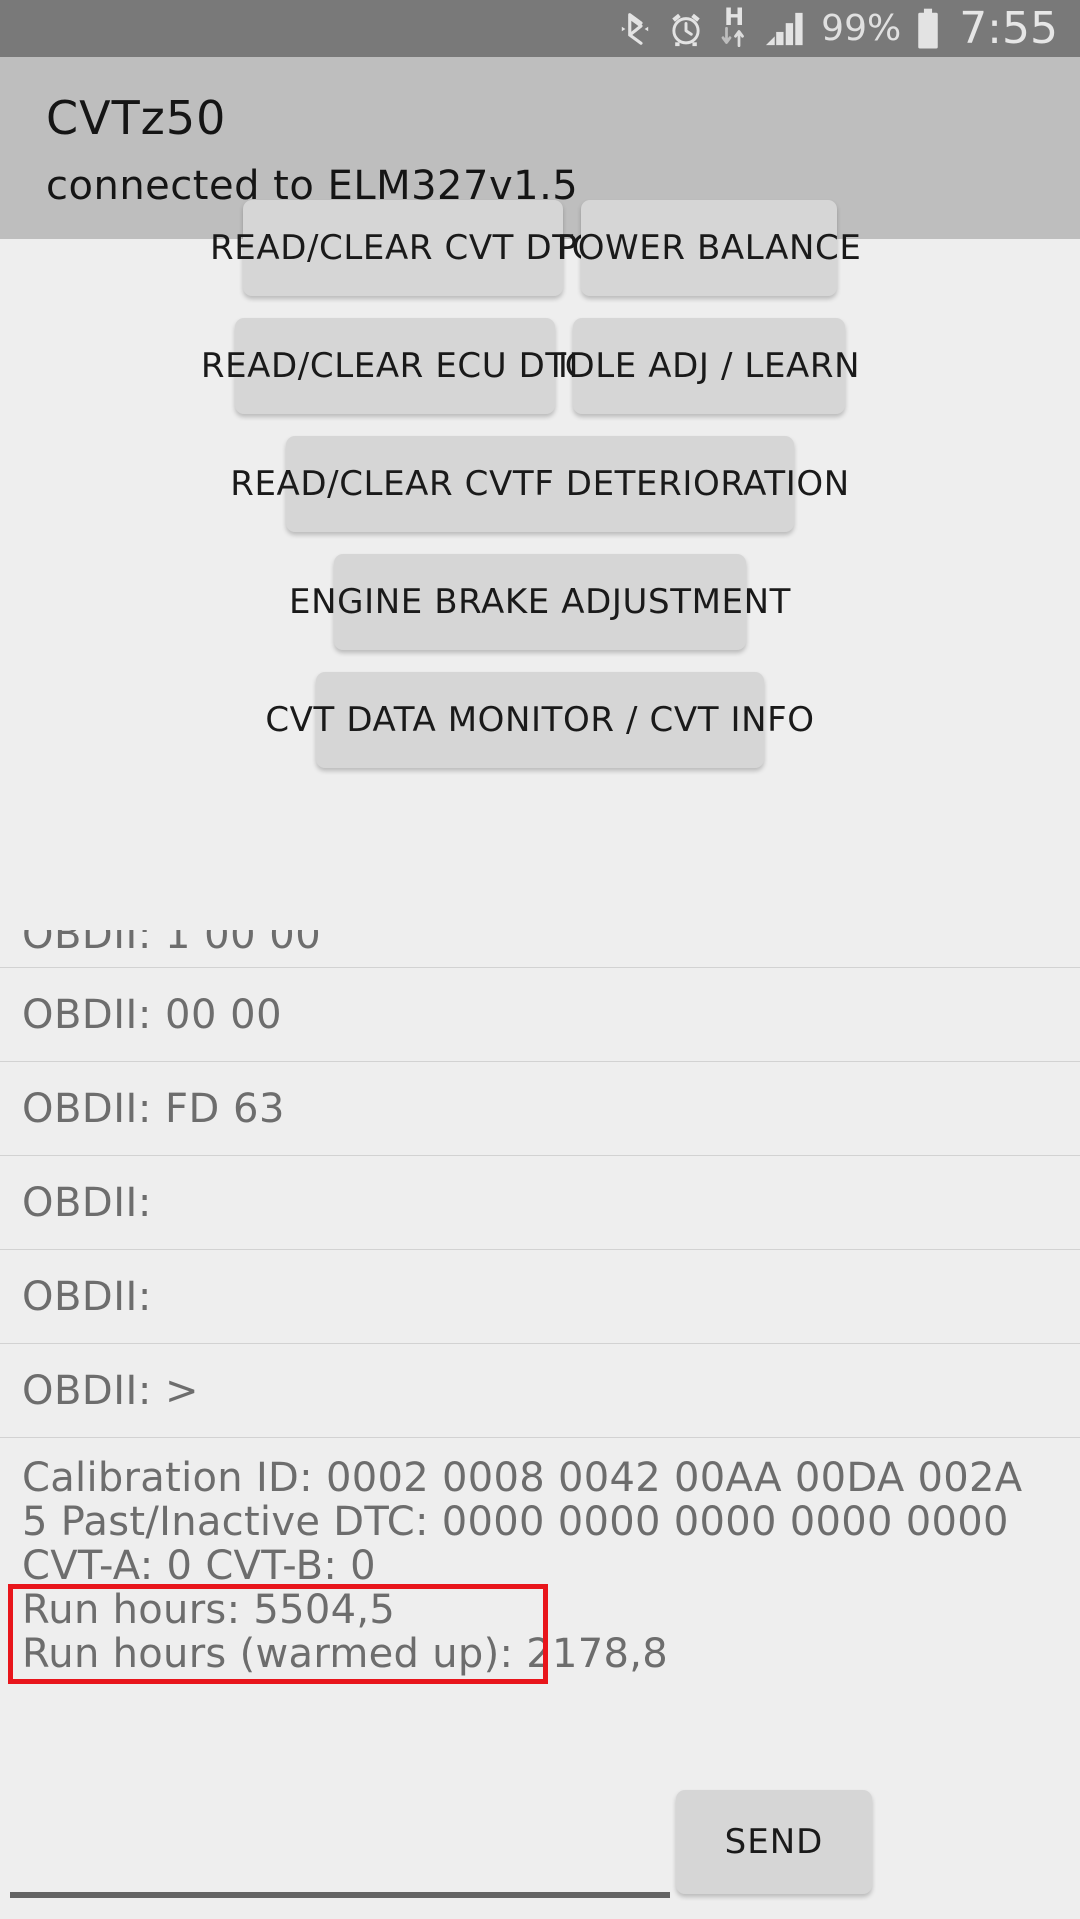 The height and width of the screenshot is (1919, 1080). What do you see at coordinates (1008, 28) in the screenshot?
I see `status-clock: 7:55` at bounding box center [1008, 28].